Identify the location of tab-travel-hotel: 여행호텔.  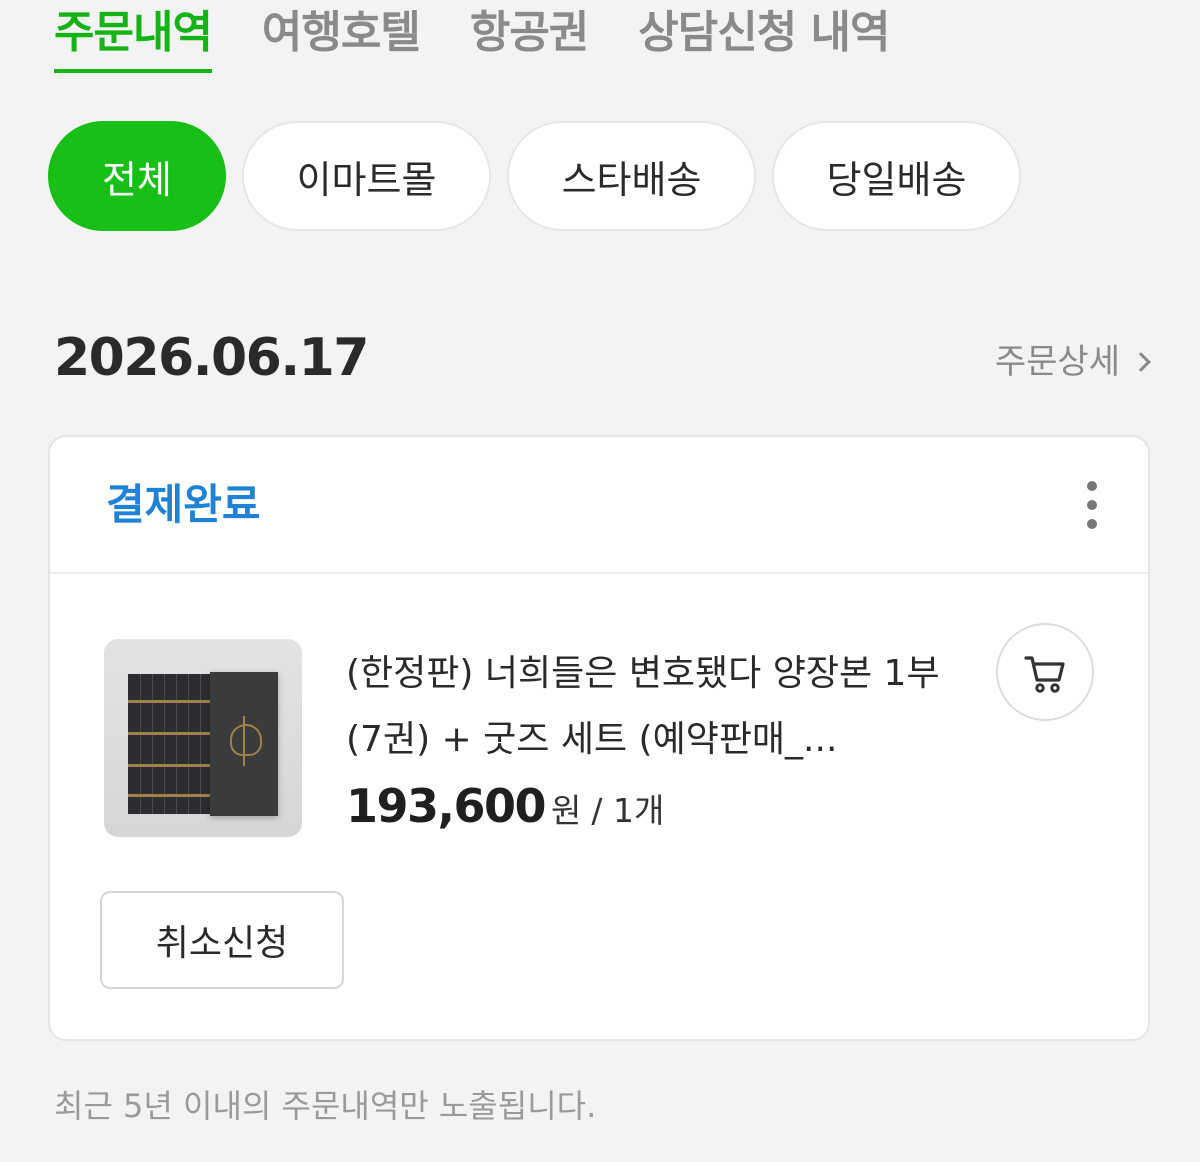
(341, 33).